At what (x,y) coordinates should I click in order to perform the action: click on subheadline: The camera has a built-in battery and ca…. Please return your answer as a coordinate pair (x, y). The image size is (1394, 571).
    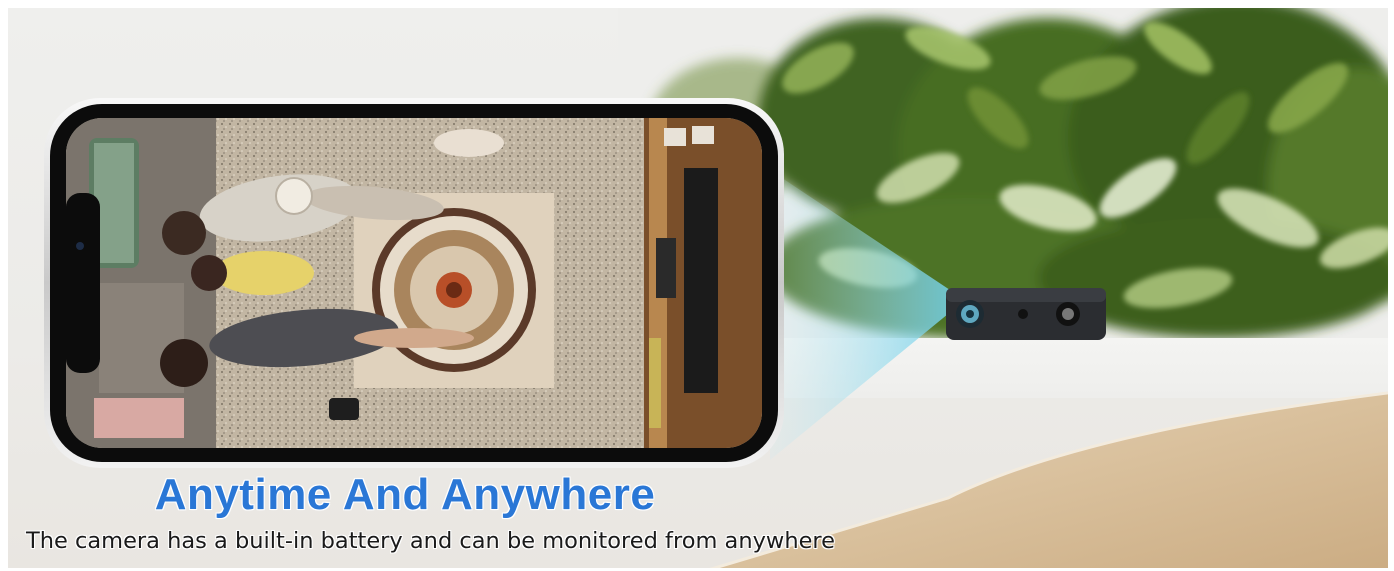
    Looking at the image, I should click on (431, 541).